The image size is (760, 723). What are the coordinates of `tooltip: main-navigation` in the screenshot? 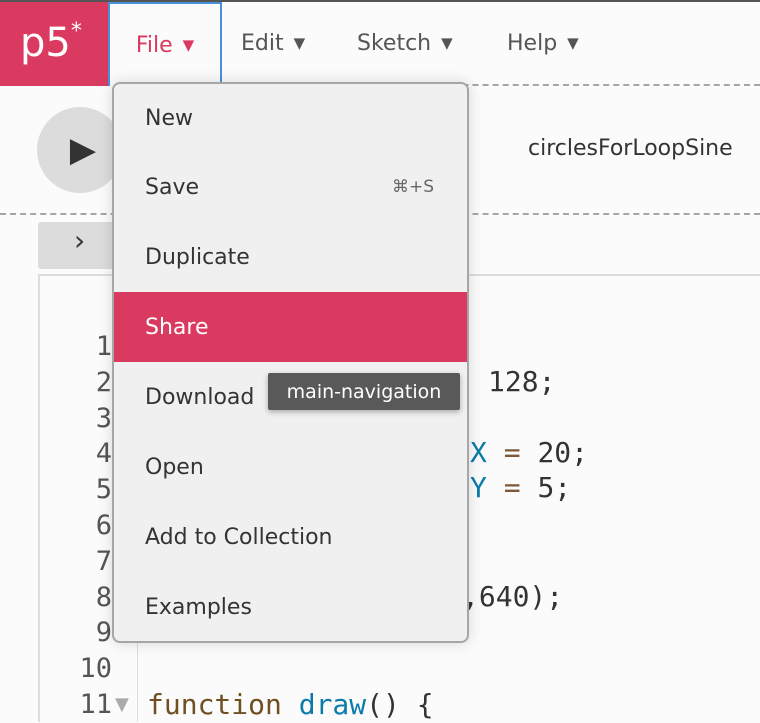 It's located at (364, 391).